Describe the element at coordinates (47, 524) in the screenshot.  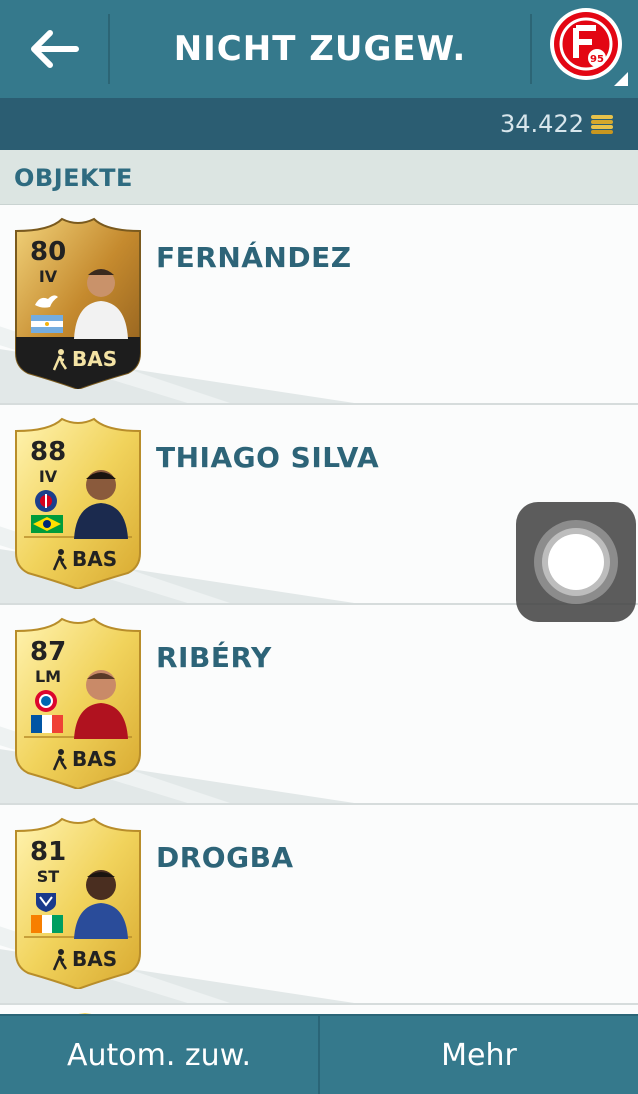
I see `brazil-flag-icon` at that location.